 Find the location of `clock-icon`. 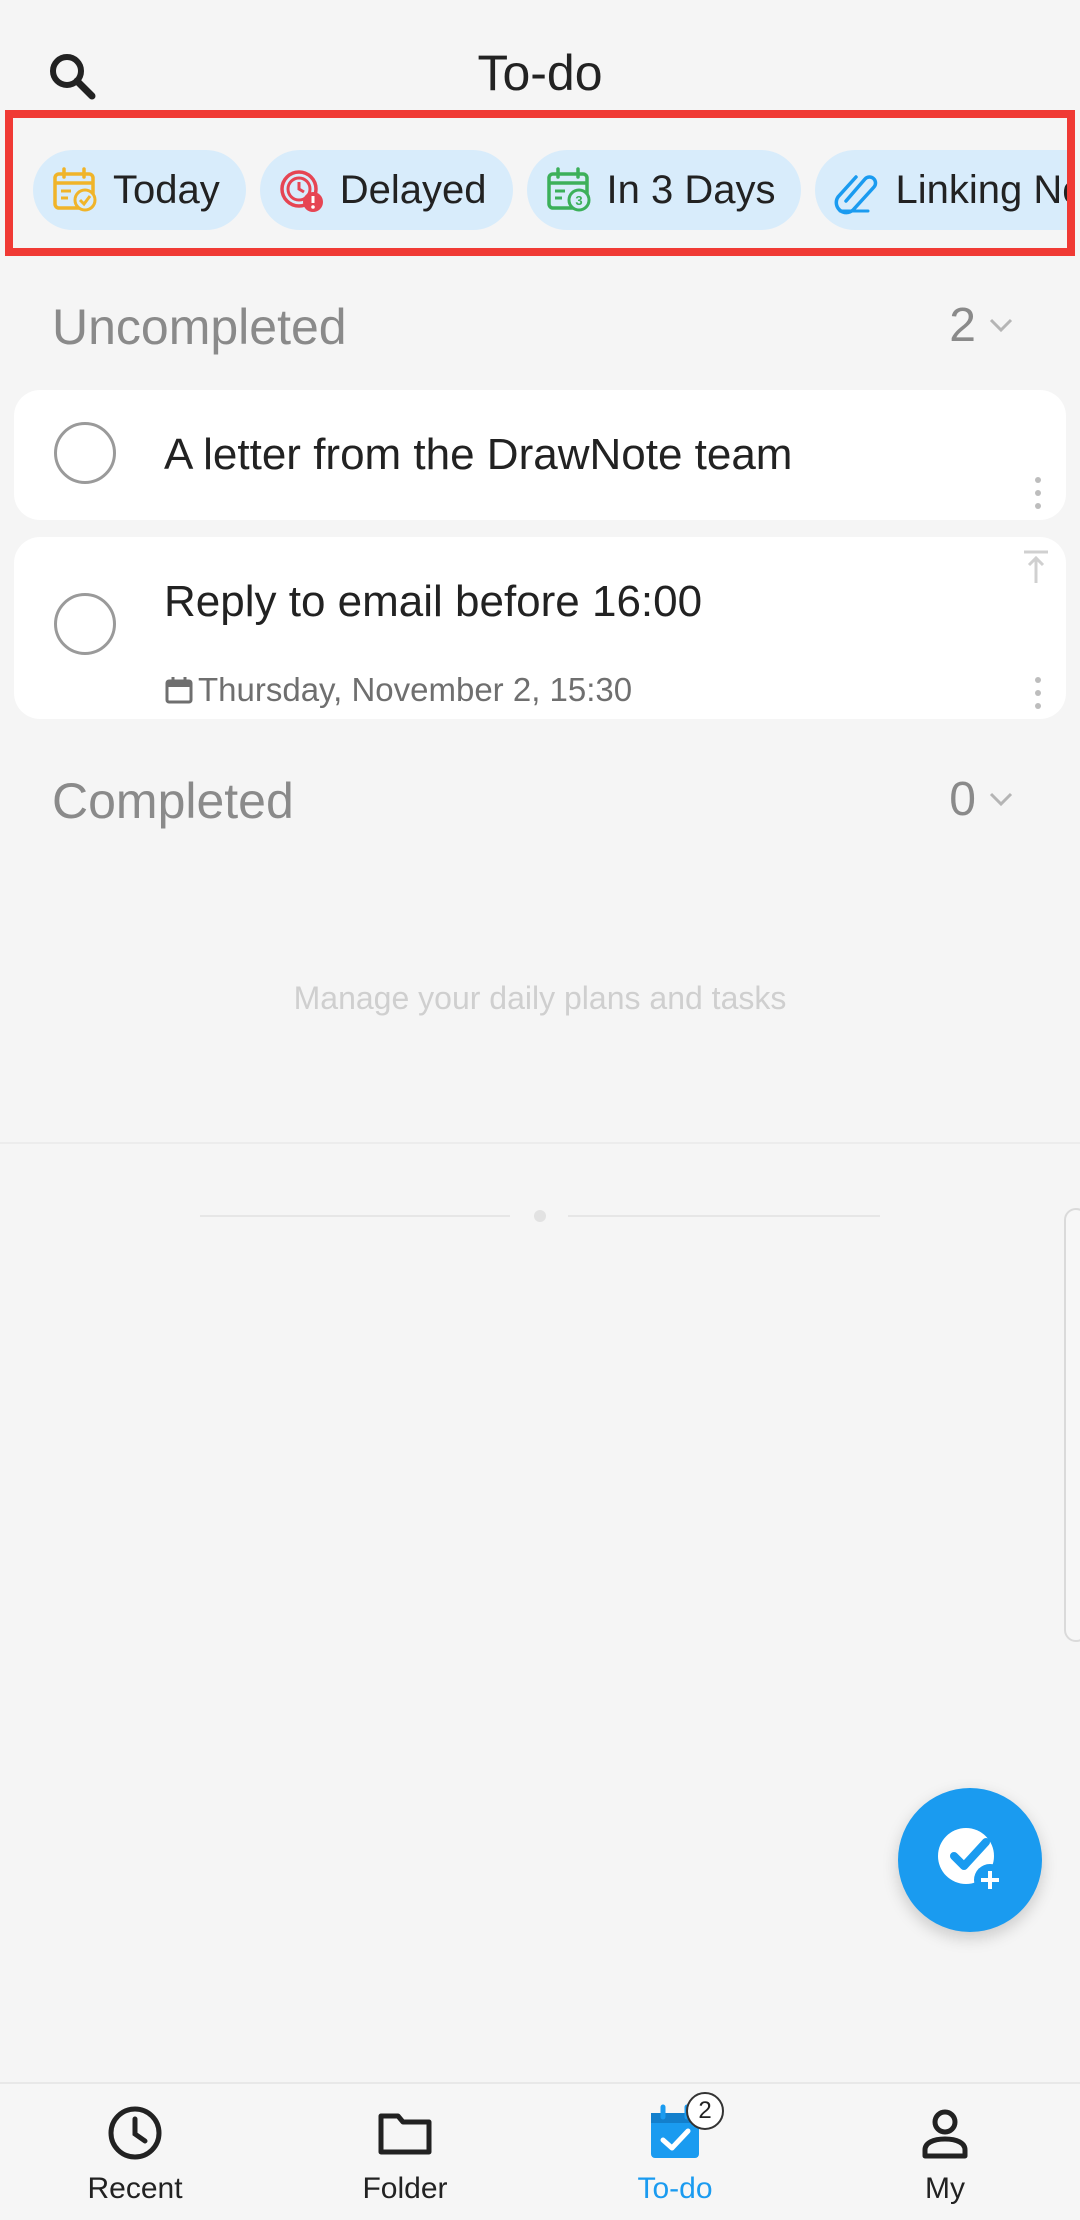

clock-icon is located at coordinates (135, 2133).